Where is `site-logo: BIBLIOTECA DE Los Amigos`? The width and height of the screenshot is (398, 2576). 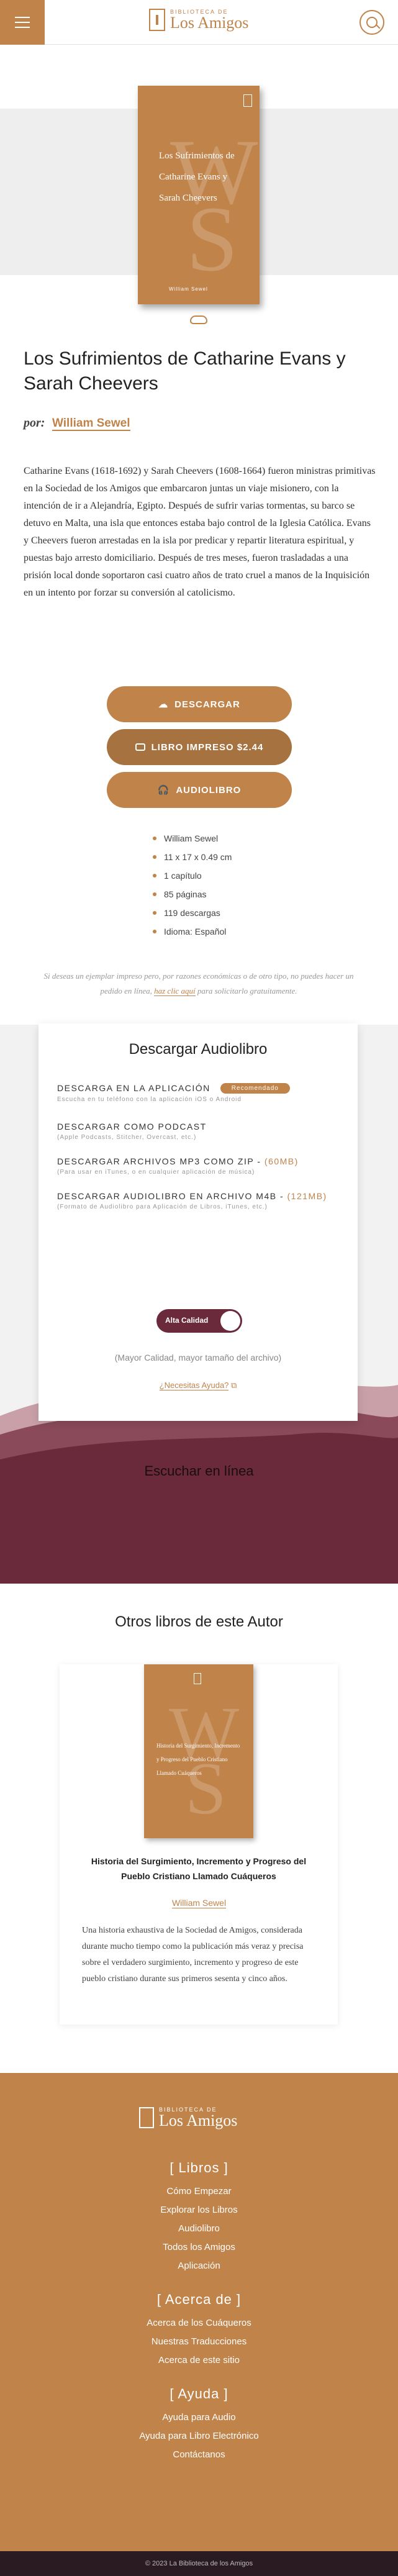 site-logo: BIBLIOTECA DE Los Amigos is located at coordinates (198, 20).